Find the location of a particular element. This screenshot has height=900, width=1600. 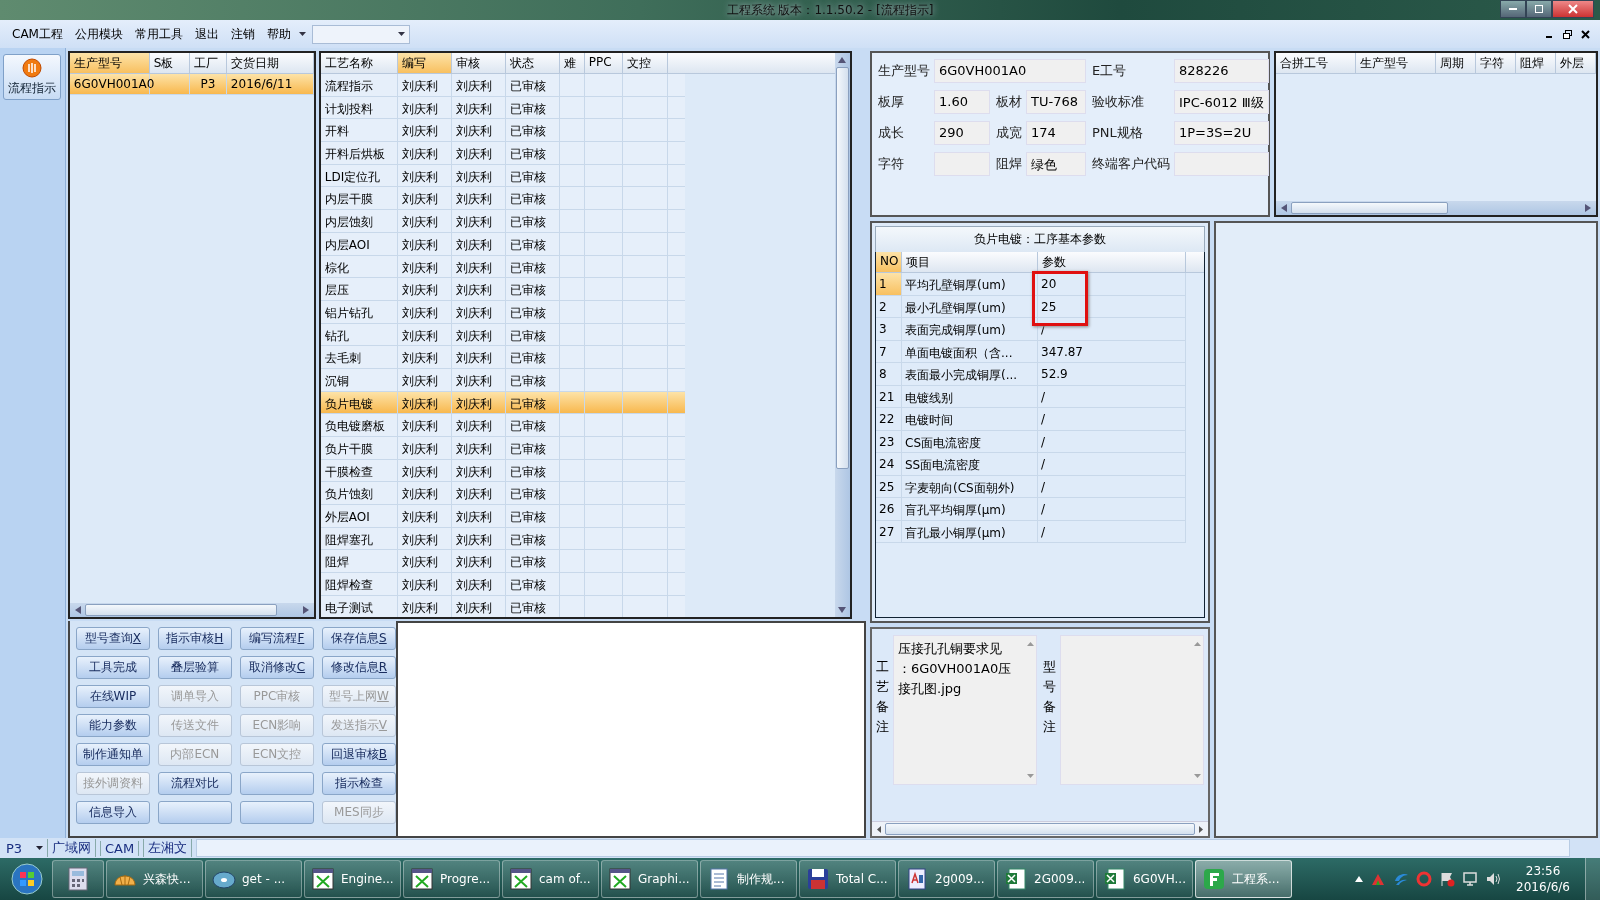

action-button: 修改信息R is located at coordinates (358, 667).